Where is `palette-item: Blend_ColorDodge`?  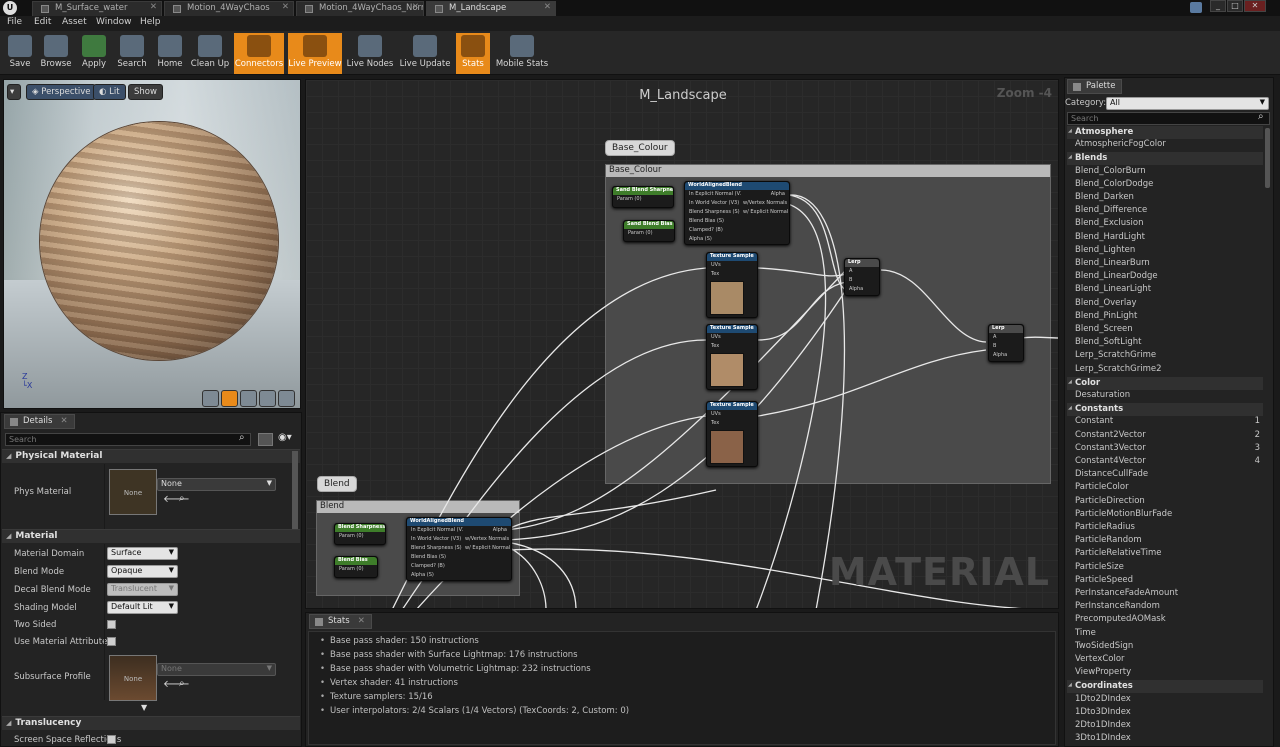 palette-item: Blend_ColorDodge is located at coordinates (1167, 184).